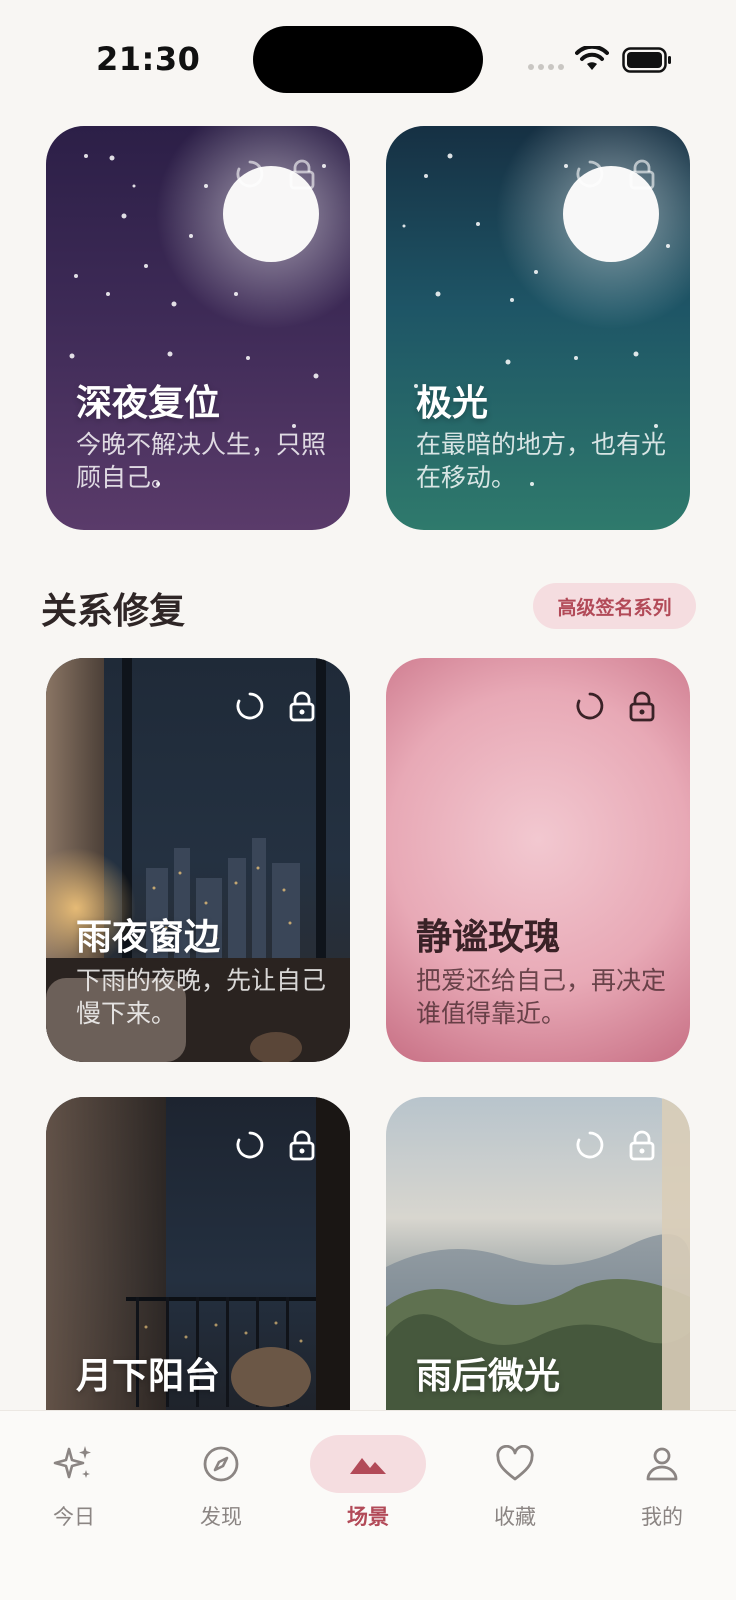 The width and height of the screenshot is (736, 1600). What do you see at coordinates (198, 860) in the screenshot?
I see `scene-card-rainy-window: 雨夜窗边 下雨的夜晚，先让自己慢下来。` at bounding box center [198, 860].